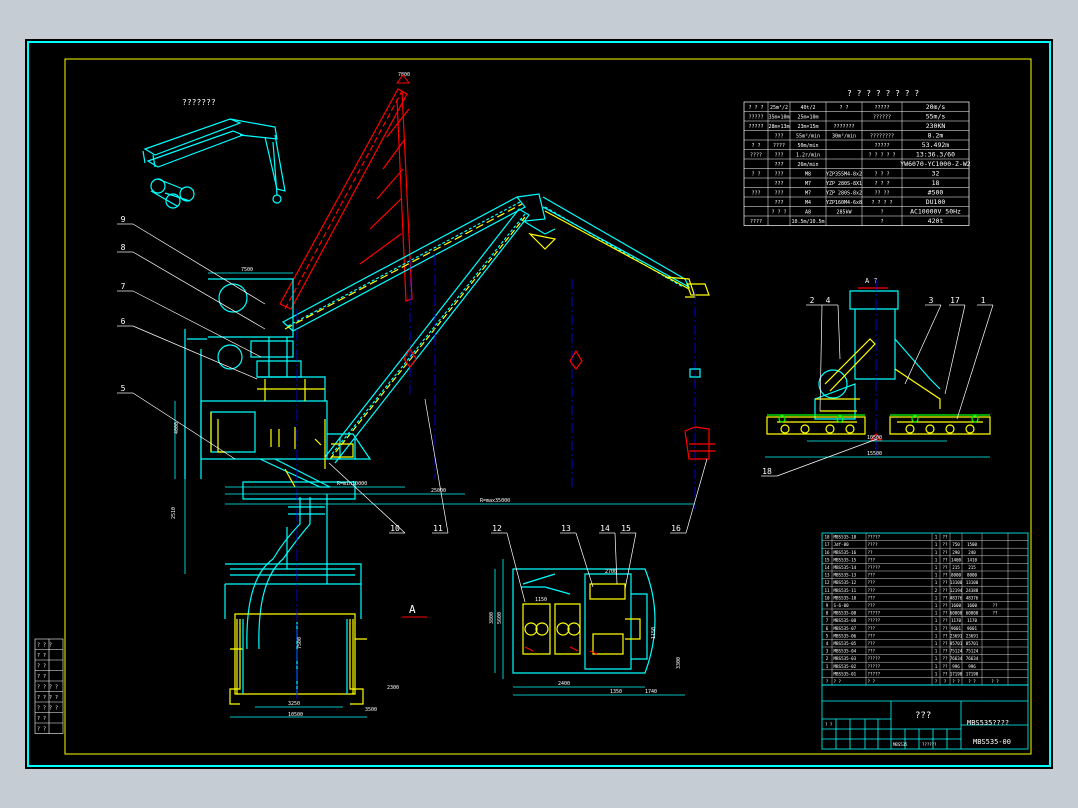  Describe the element at coordinates (936, 221) in the screenshot. I see `spec-table-cell: 420t` at that location.